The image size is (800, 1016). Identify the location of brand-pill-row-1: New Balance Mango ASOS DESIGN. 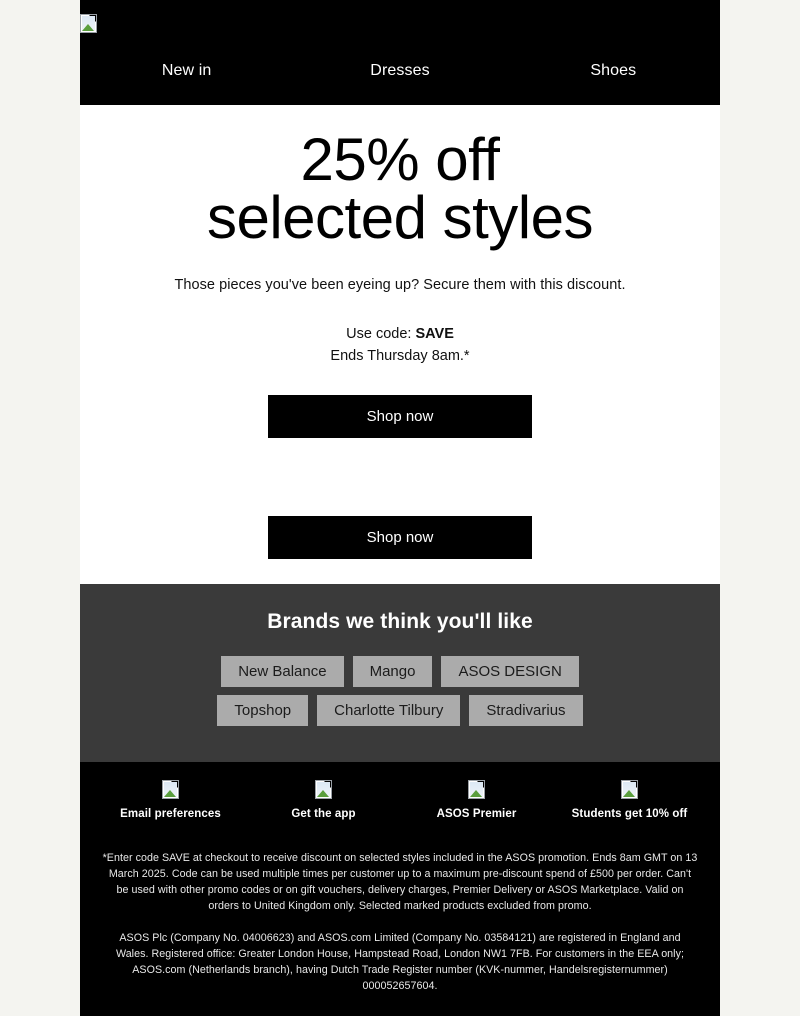
(400, 671).